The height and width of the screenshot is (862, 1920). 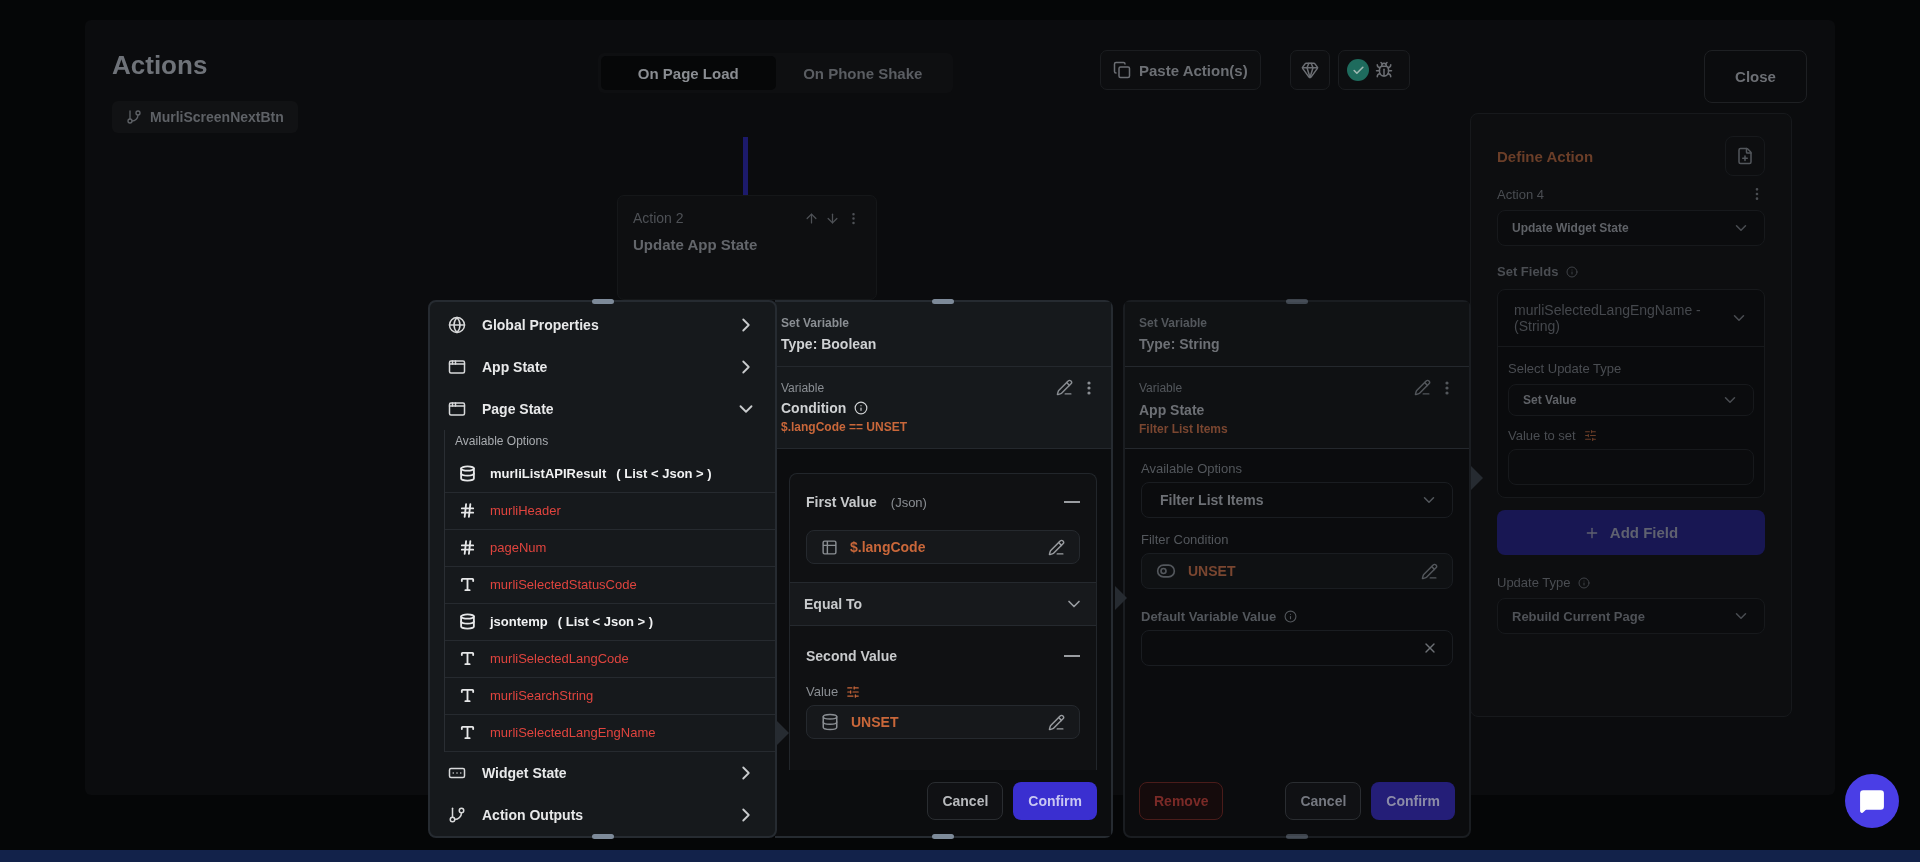 I want to click on variable-option: murliSelectedStatusCode, so click(x=610, y=585).